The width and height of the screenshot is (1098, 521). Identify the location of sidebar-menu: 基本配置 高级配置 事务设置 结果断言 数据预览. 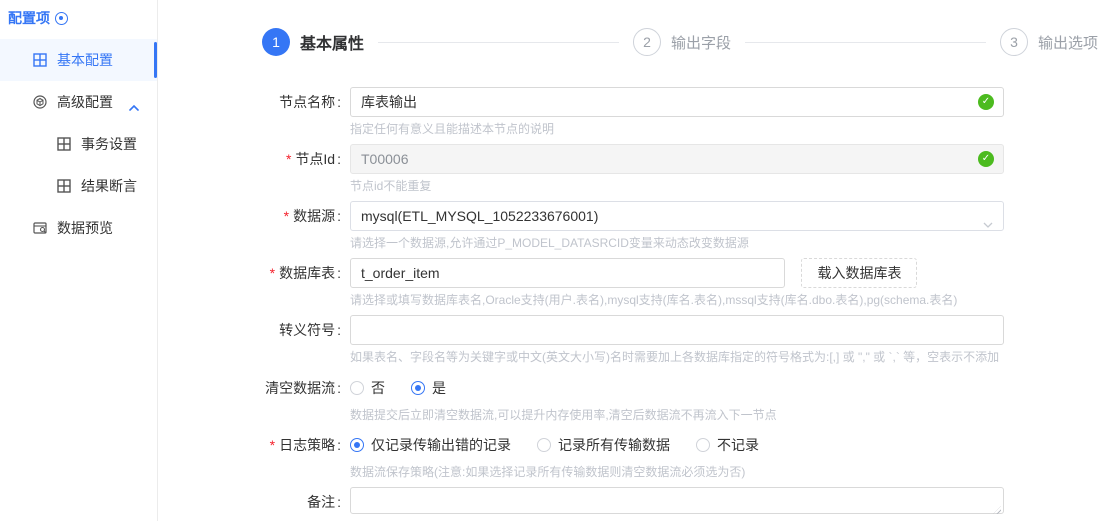
(78, 144).